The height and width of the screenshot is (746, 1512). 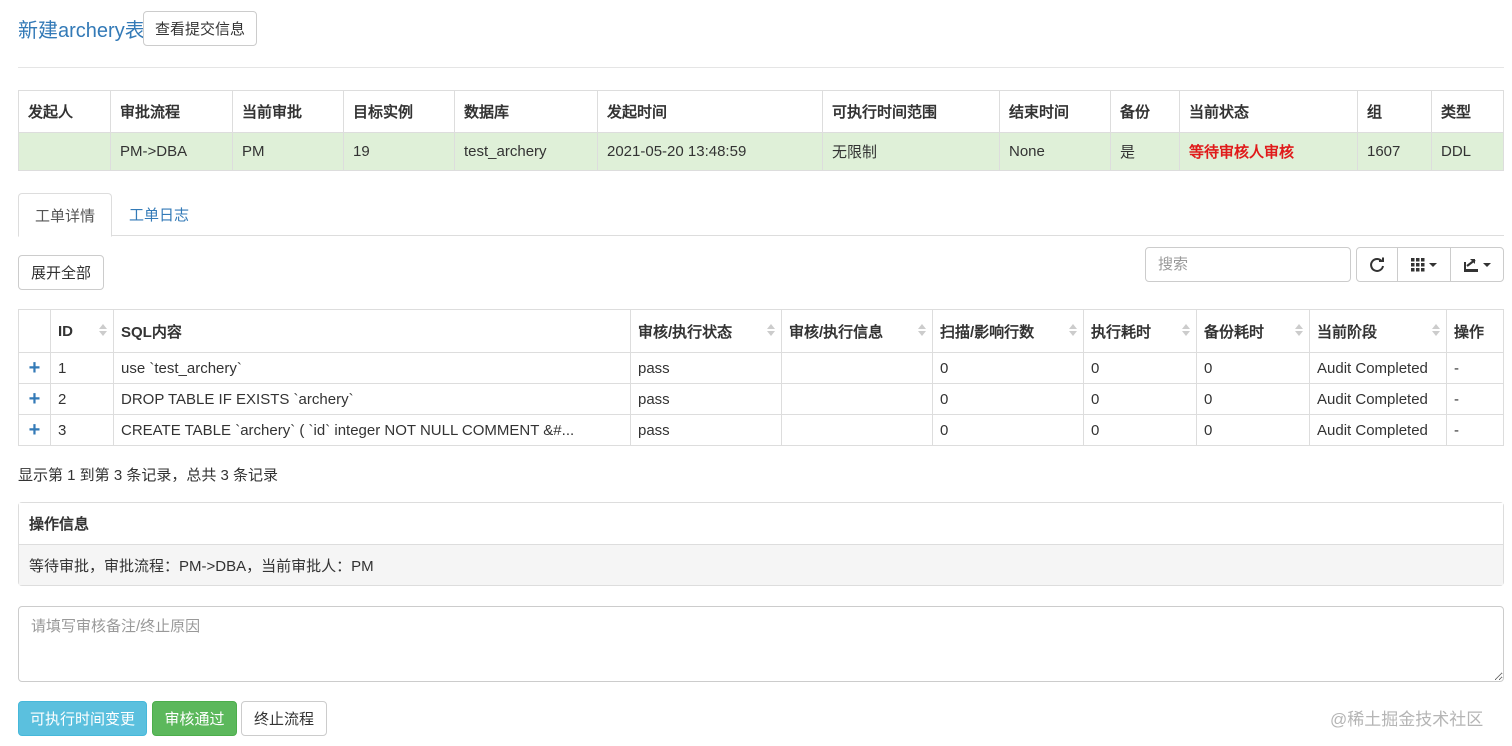 I want to click on columns-toggle-button, so click(x=1424, y=264).